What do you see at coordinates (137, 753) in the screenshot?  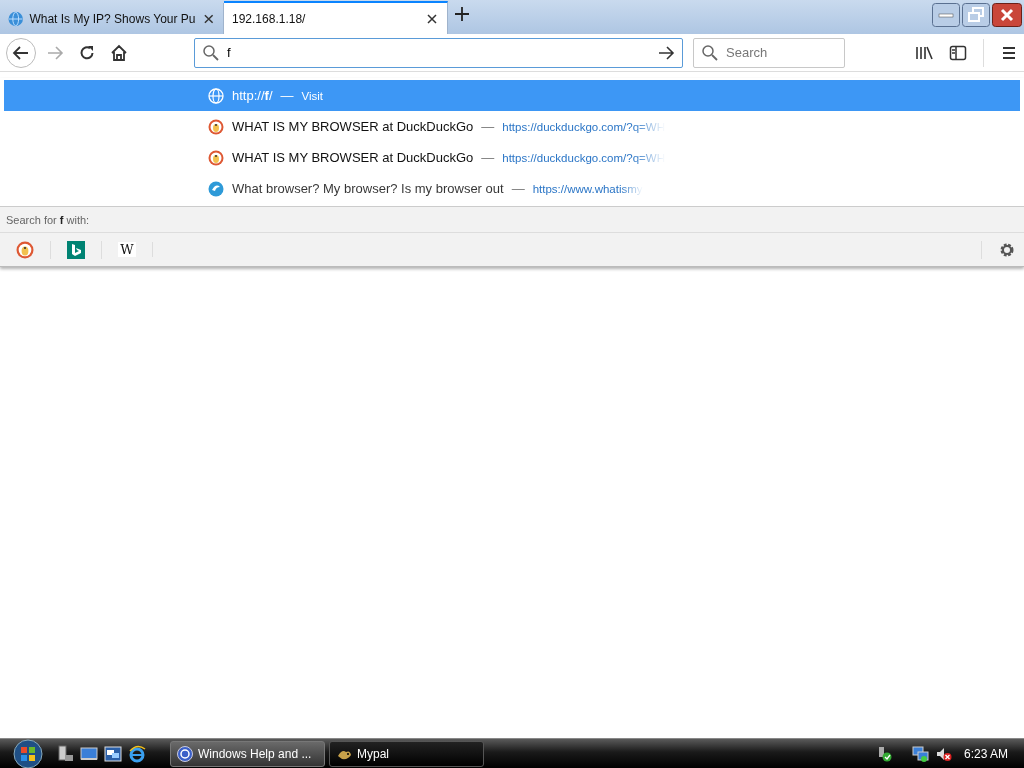 I see `browser-icon` at bounding box center [137, 753].